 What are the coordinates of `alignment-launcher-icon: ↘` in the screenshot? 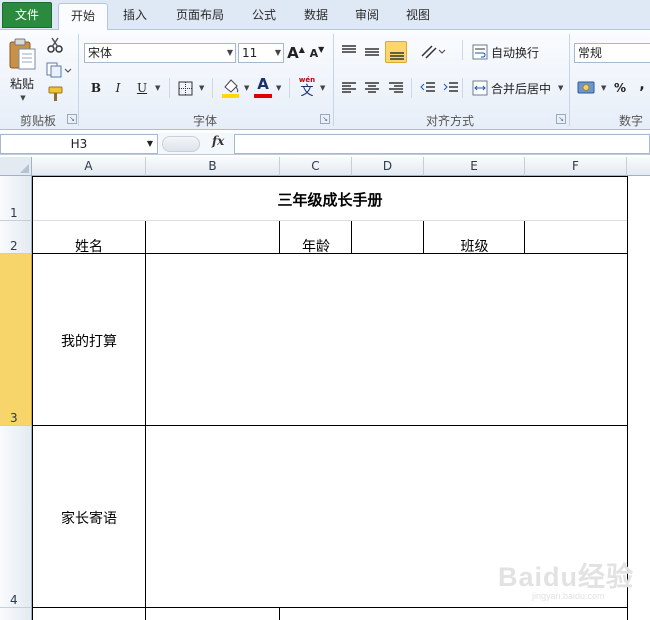 It's located at (561, 119).